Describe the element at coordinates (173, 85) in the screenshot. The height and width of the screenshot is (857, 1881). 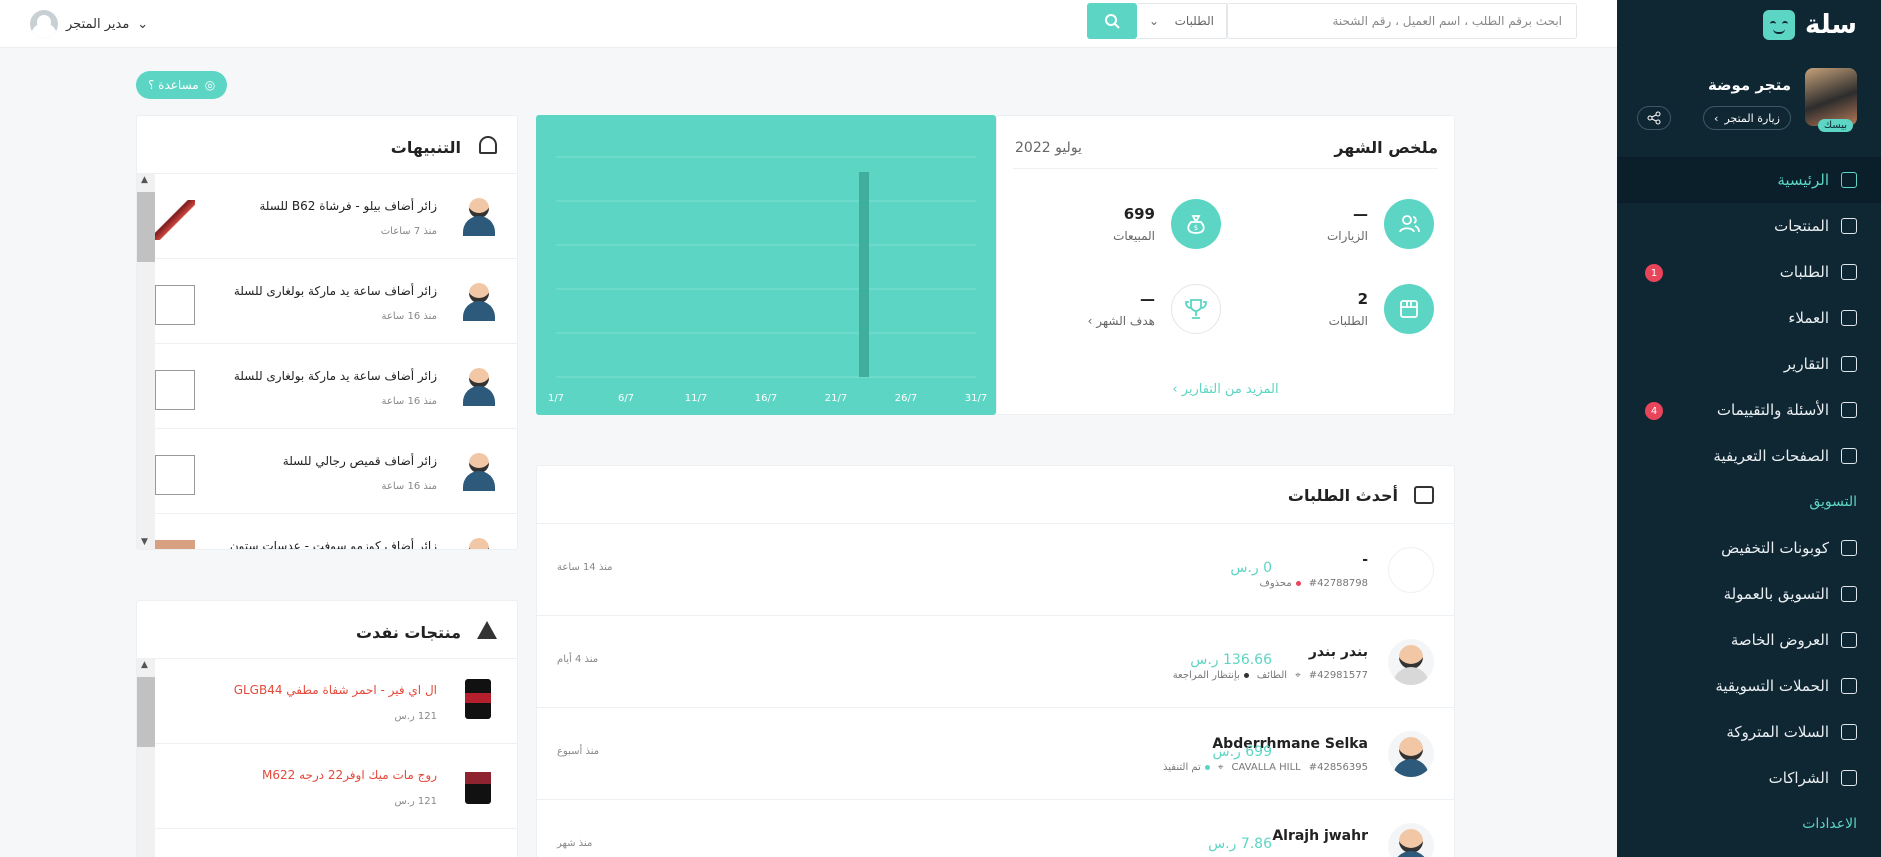
I see `help-label: مساعدة ؟` at that location.